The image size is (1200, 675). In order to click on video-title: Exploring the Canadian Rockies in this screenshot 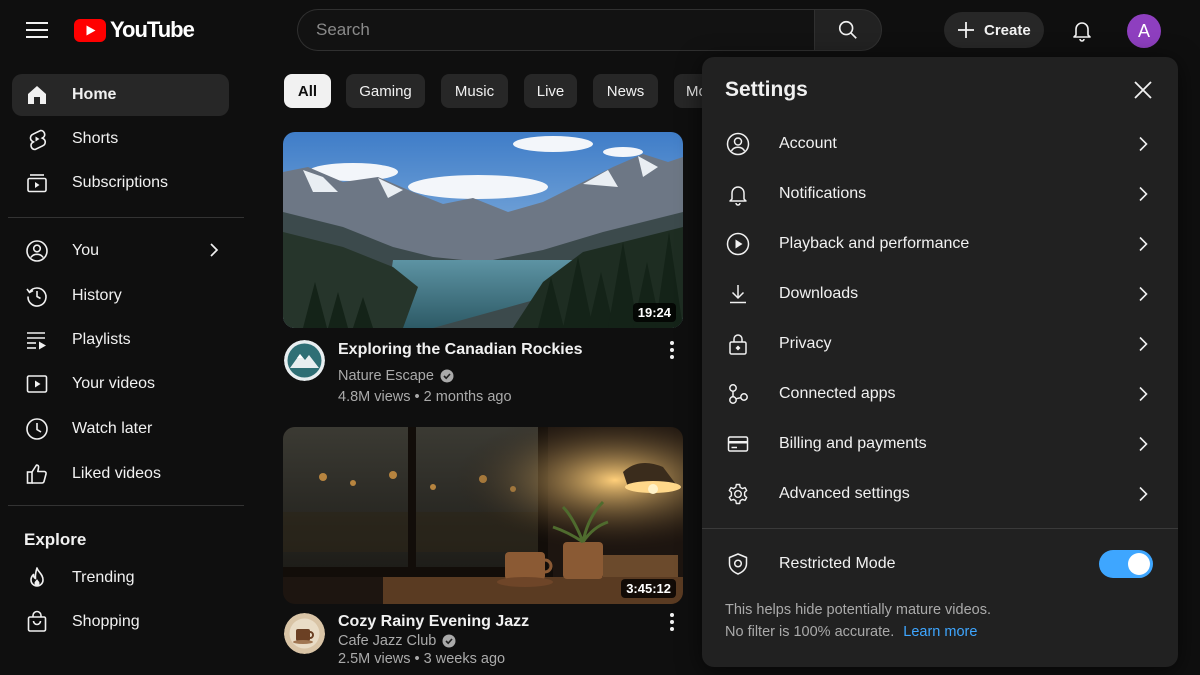, I will do `click(460, 350)`.